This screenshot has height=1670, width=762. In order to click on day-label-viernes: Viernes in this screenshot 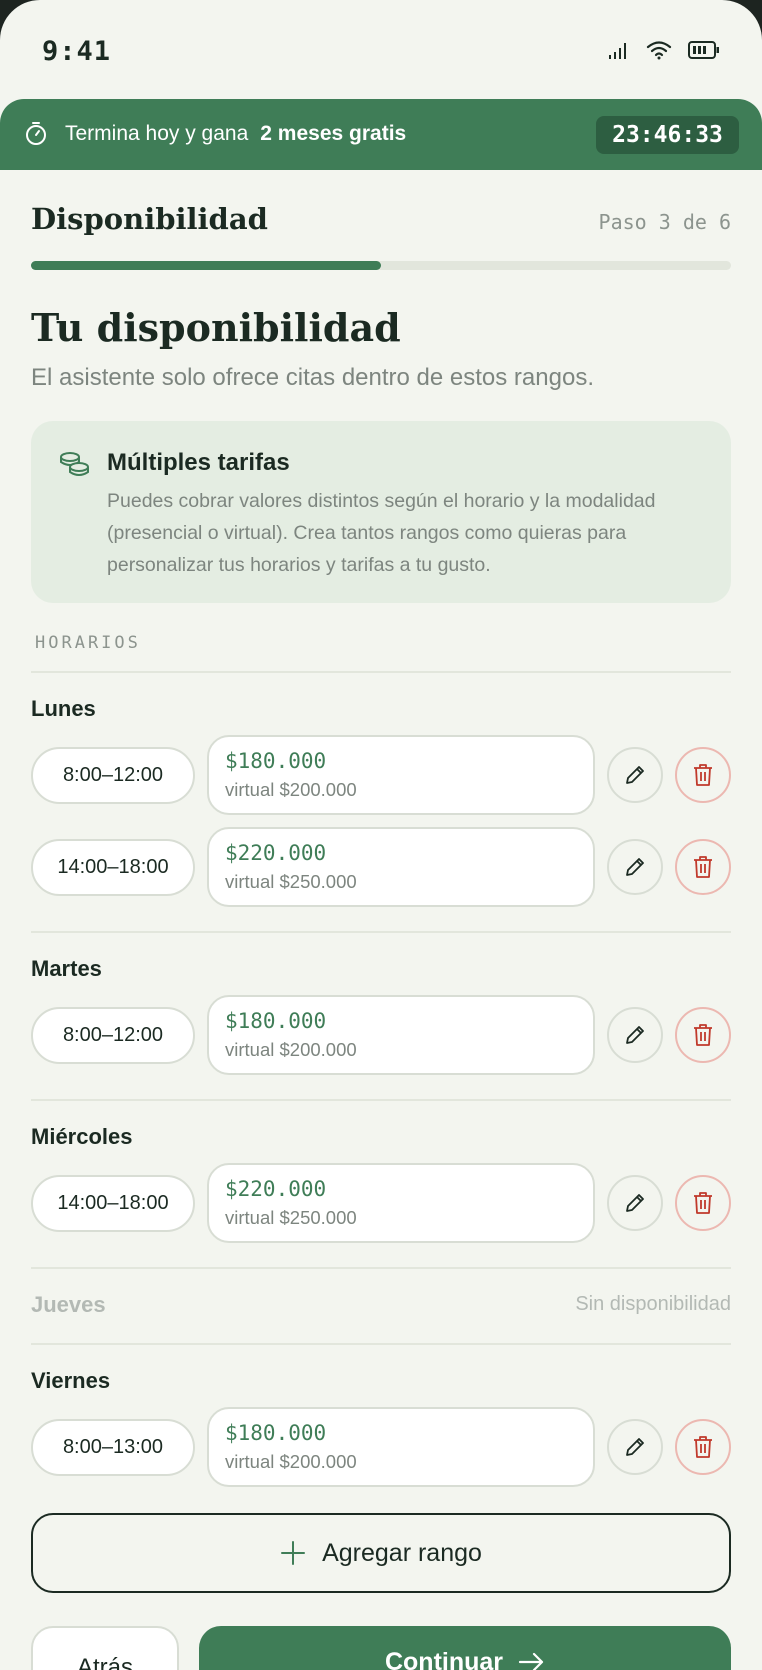, I will do `click(71, 1380)`.